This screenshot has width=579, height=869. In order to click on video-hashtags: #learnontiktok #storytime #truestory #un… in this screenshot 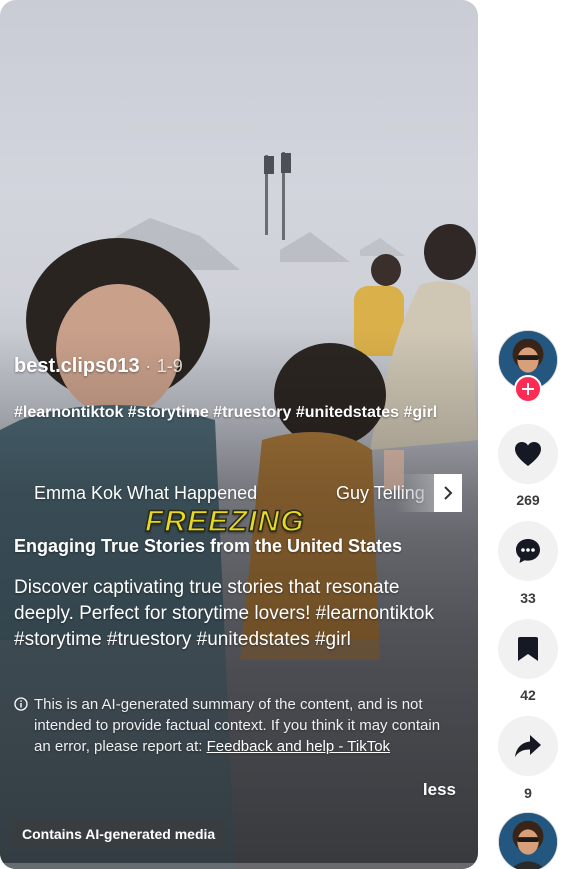, I will do `click(239, 413)`.